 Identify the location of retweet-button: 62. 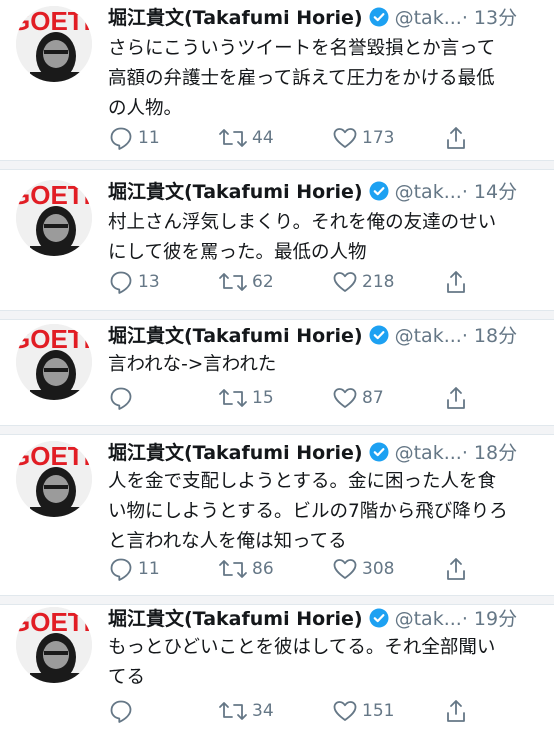
(246, 282).